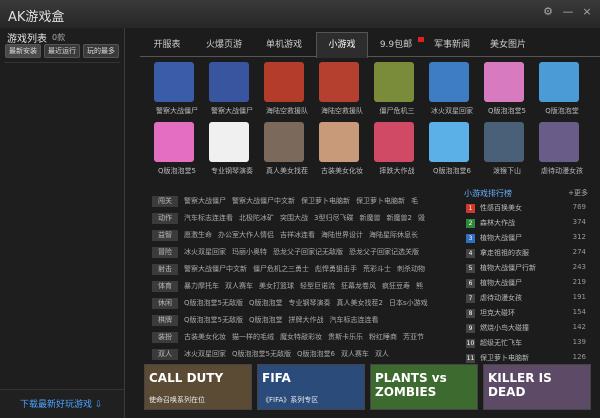 The height and width of the screenshot is (418, 600). What do you see at coordinates (501, 298) in the screenshot?
I see `rank-name: 虐待动漫女孩` at bounding box center [501, 298].